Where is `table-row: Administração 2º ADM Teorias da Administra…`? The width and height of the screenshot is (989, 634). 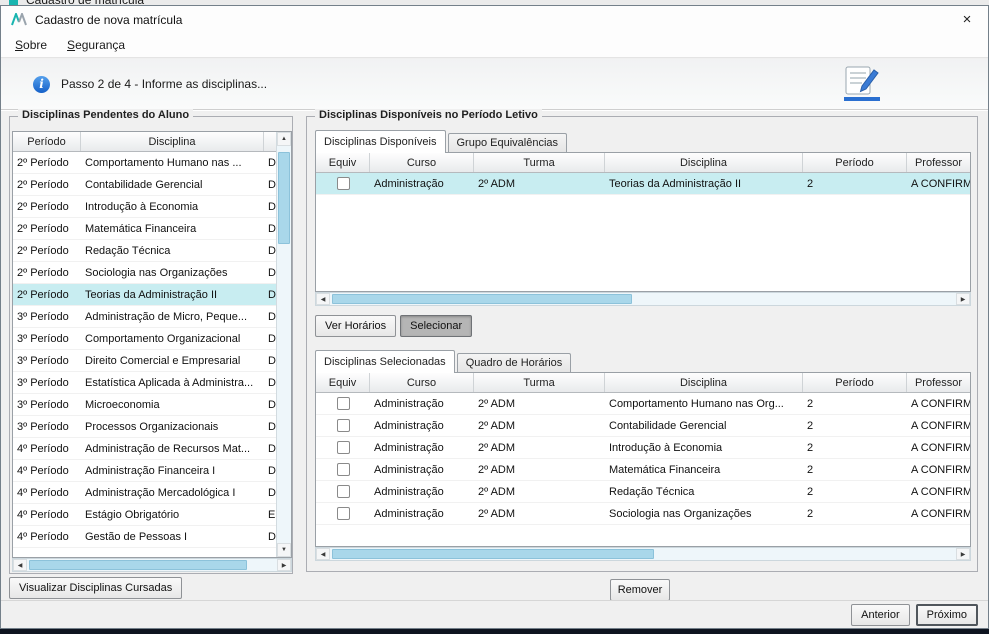
table-row: Administração 2º ADM Teorias da Administra… is located at coordinates (643, 184).